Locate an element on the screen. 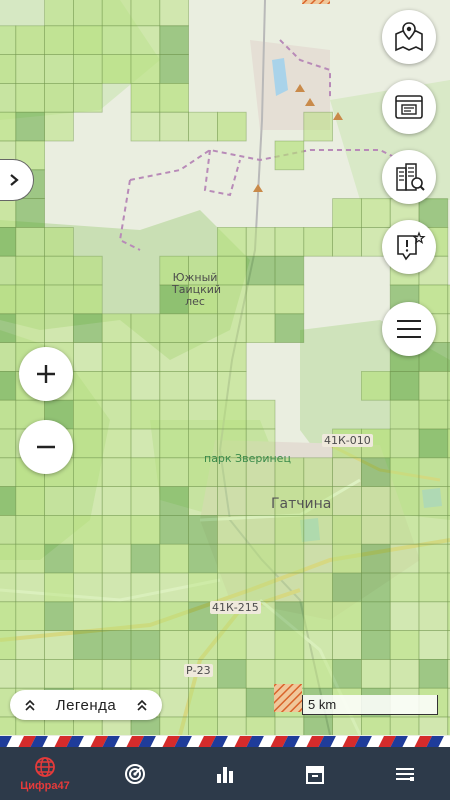  menu-icon is located at coordinates (409, 329).